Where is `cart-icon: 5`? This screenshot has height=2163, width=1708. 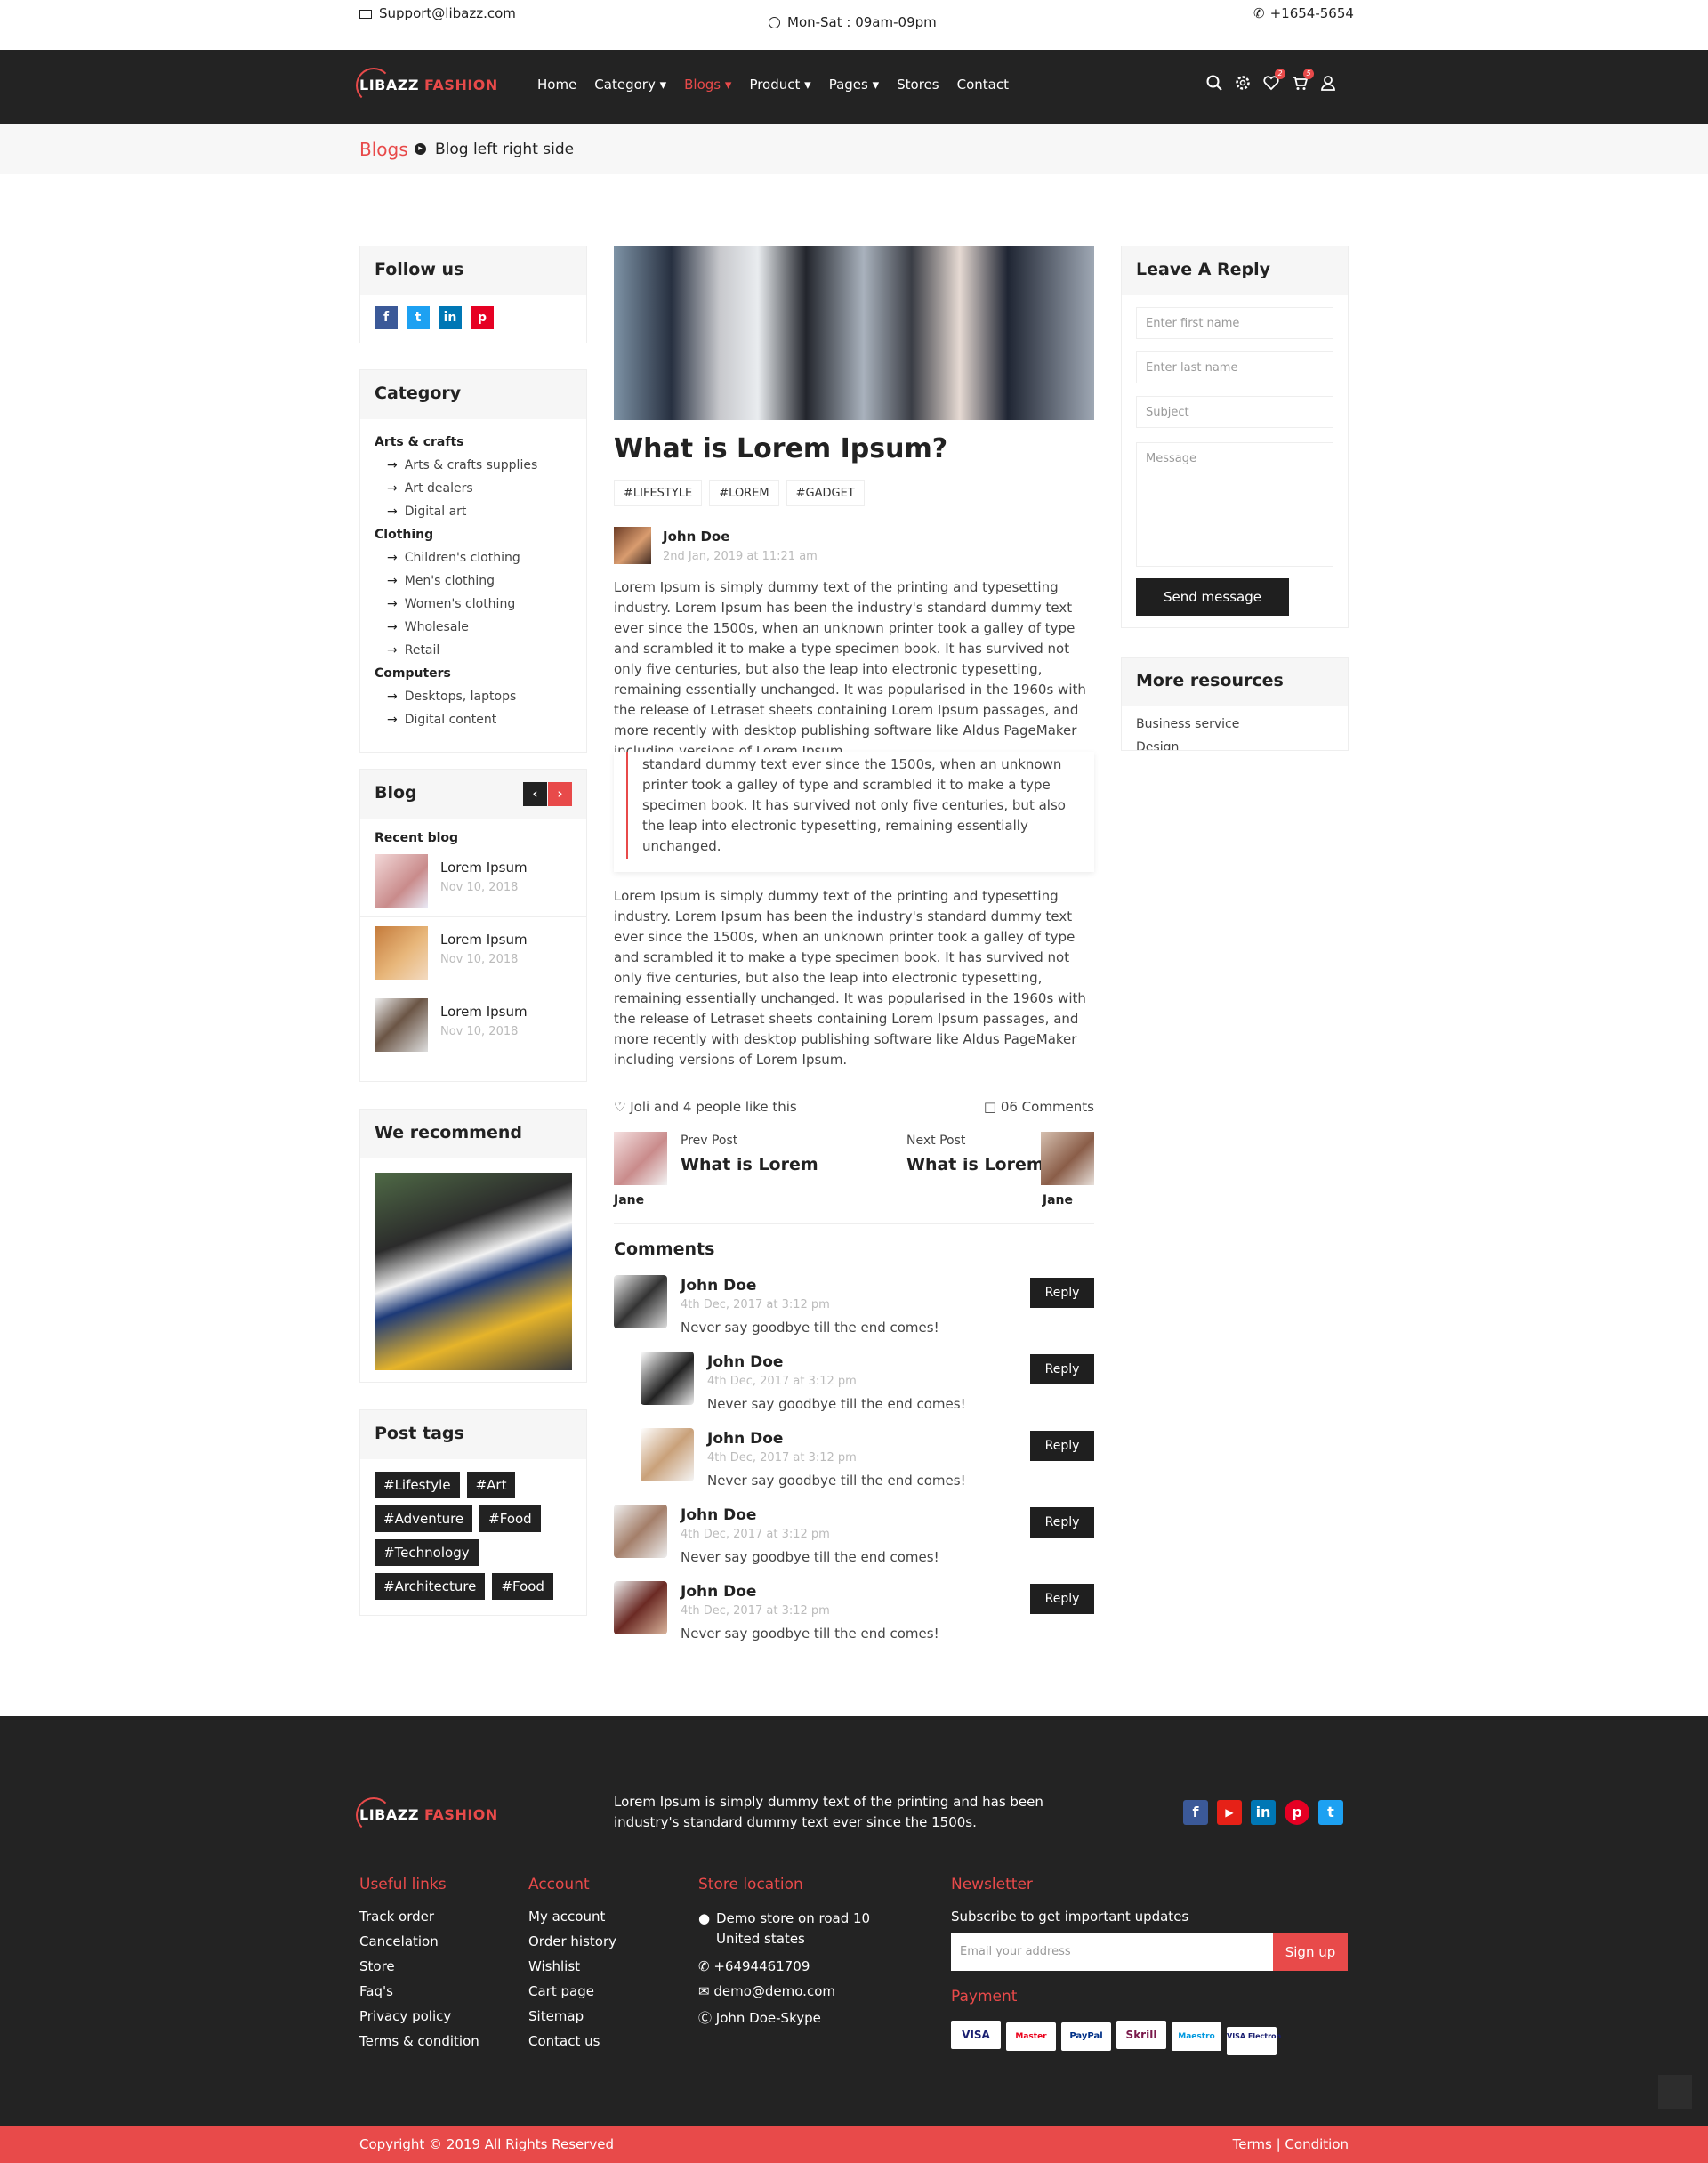
cart-icon: 5 is located at coordinates (1303, 80).